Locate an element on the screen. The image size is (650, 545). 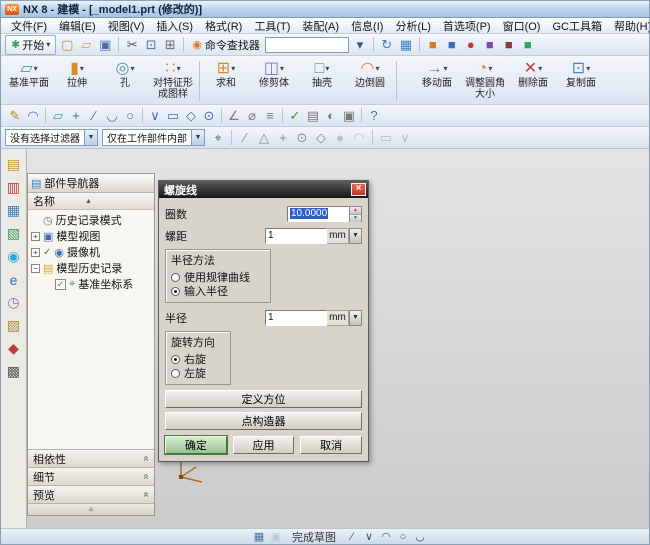
menu-preferences: 首选项(P) is located at coordinates (467, 26).